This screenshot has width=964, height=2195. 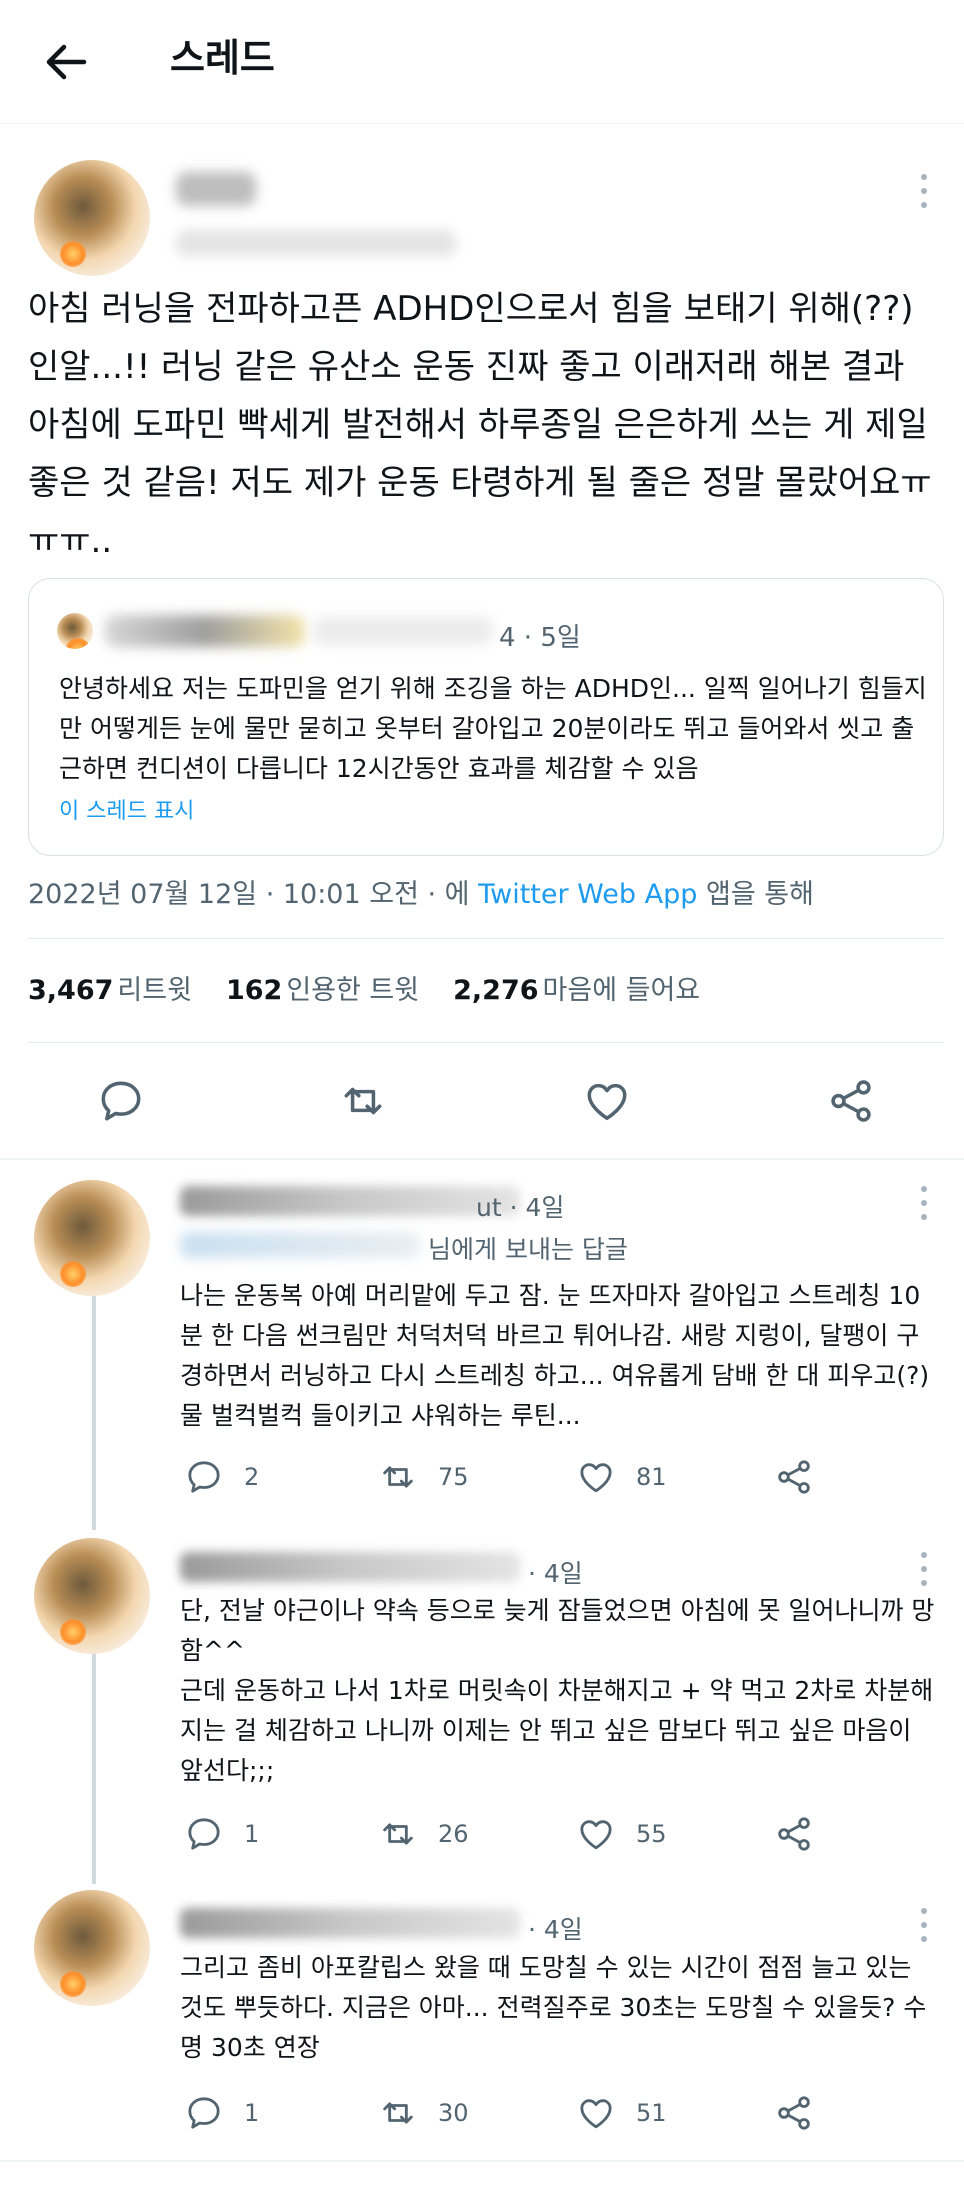 I want to click on page-title: 스레드, so click(x=222, y=58).